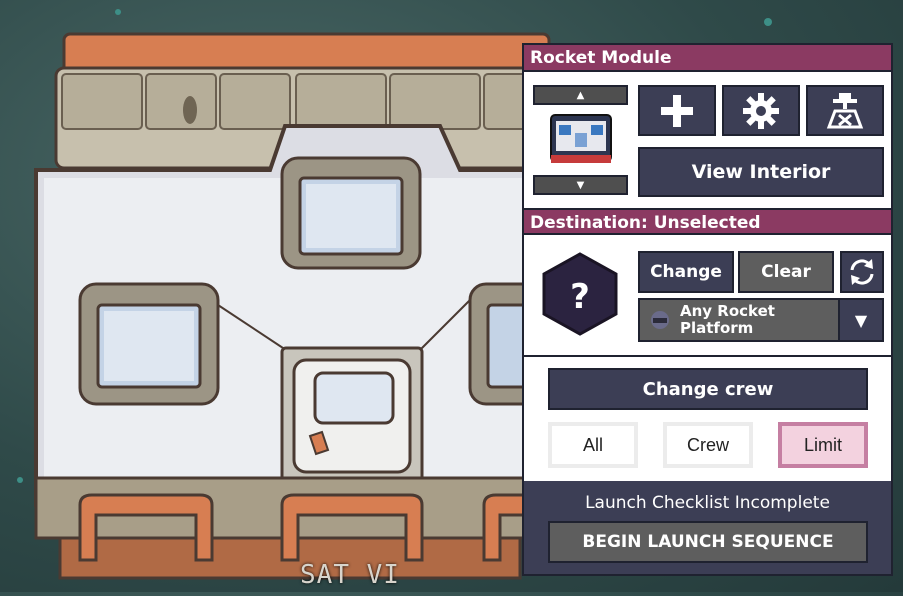 This screenshot has width=903, height=596. I want to click on rocket-name-label: SAT VI, so click(350, 575).